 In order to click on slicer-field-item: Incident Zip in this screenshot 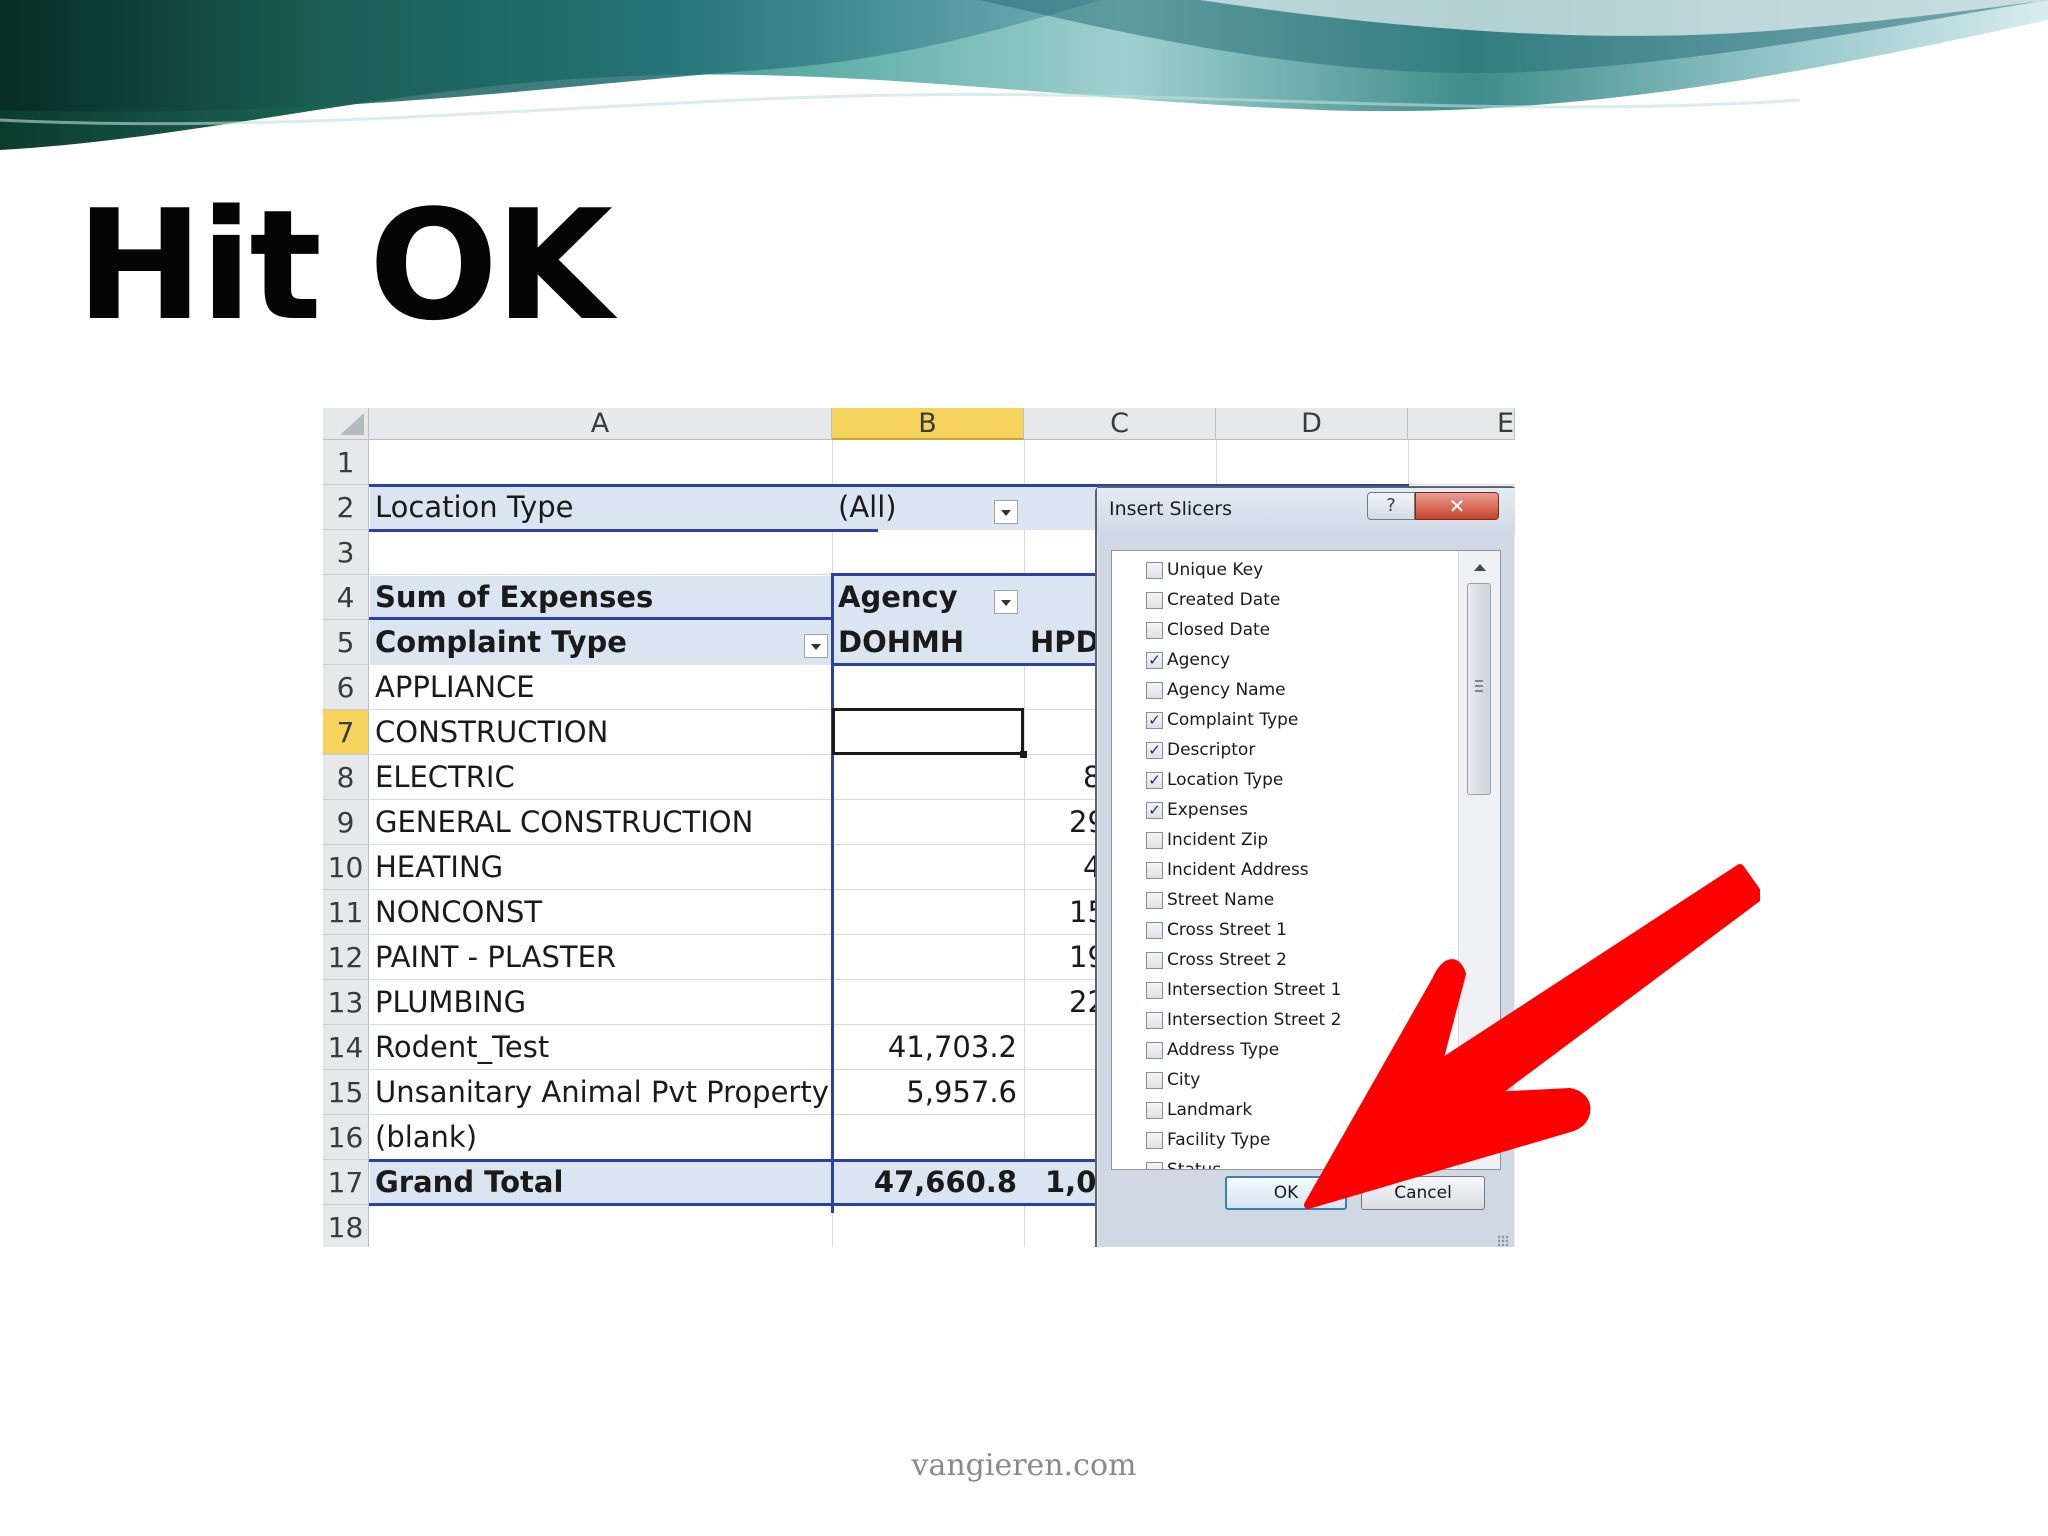, I will do `click(1296, 840)`.